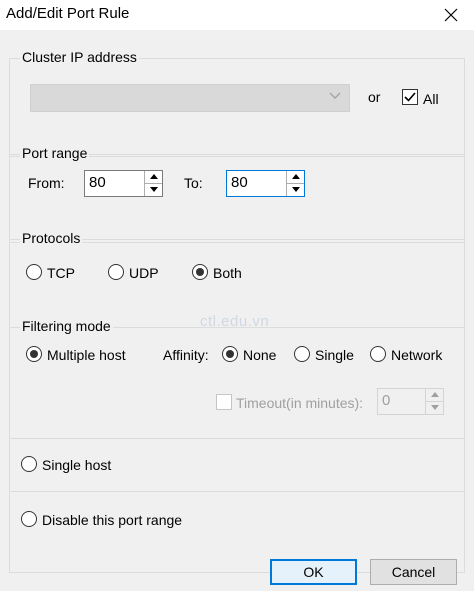 The image size is (474, 591). I want to click on disable-port-range-radio, so click(29, 519).